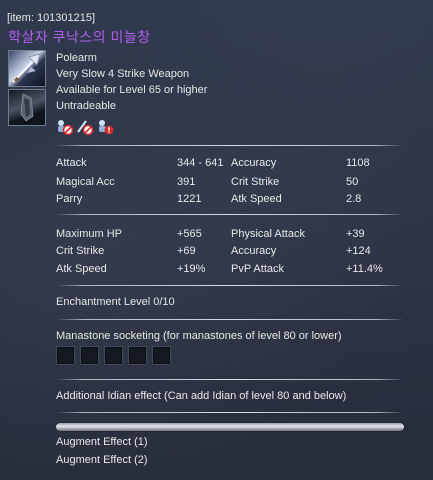 This screenshot has width=433, height=480. Describe the element at coordinates (358, 163) in the screenshot. I see `stat-value: 1108` at that location.